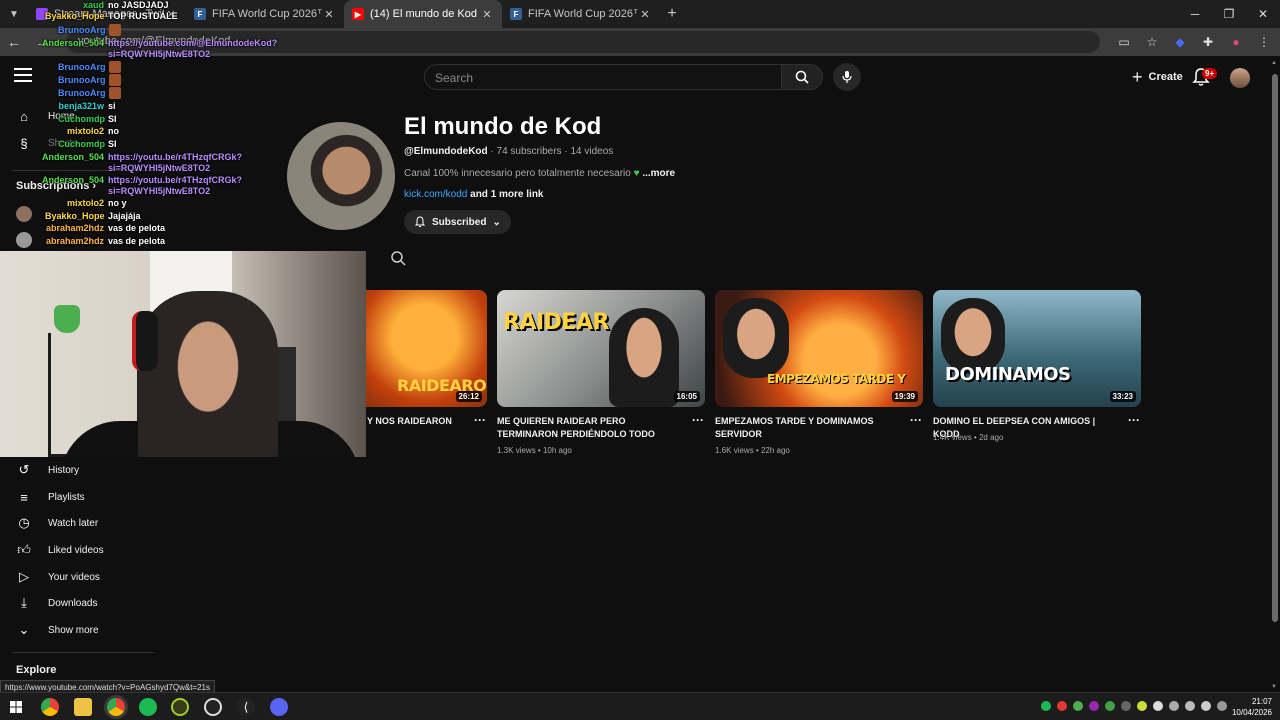  Describe the element at coordinates (603, 77) in the screenshot. I see `search-input: Search` at that location.